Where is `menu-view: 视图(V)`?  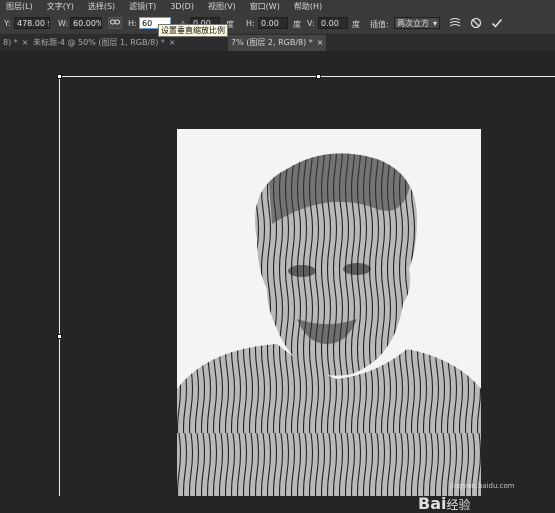
menu-view: 视图(V) is located at coordinates (222, 6).